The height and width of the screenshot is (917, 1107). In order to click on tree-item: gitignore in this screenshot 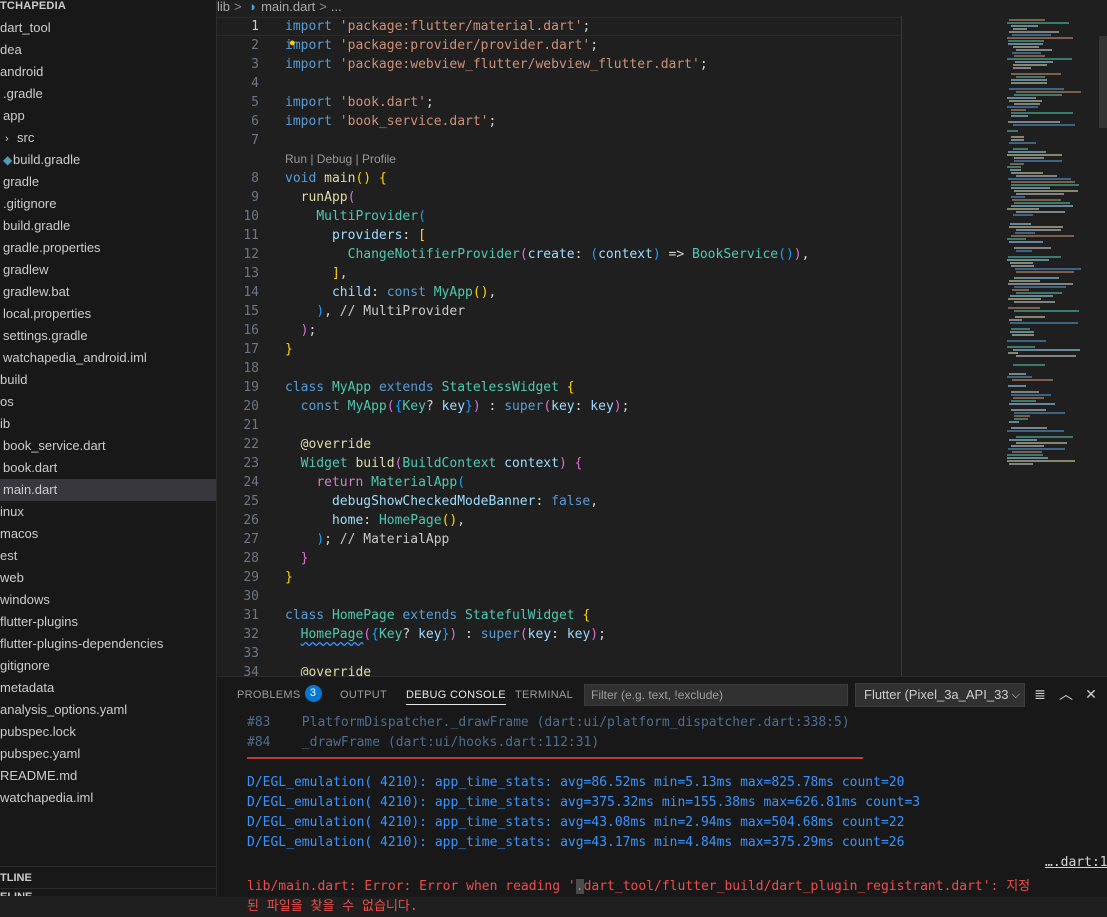, I will do `click(108, 666)`.